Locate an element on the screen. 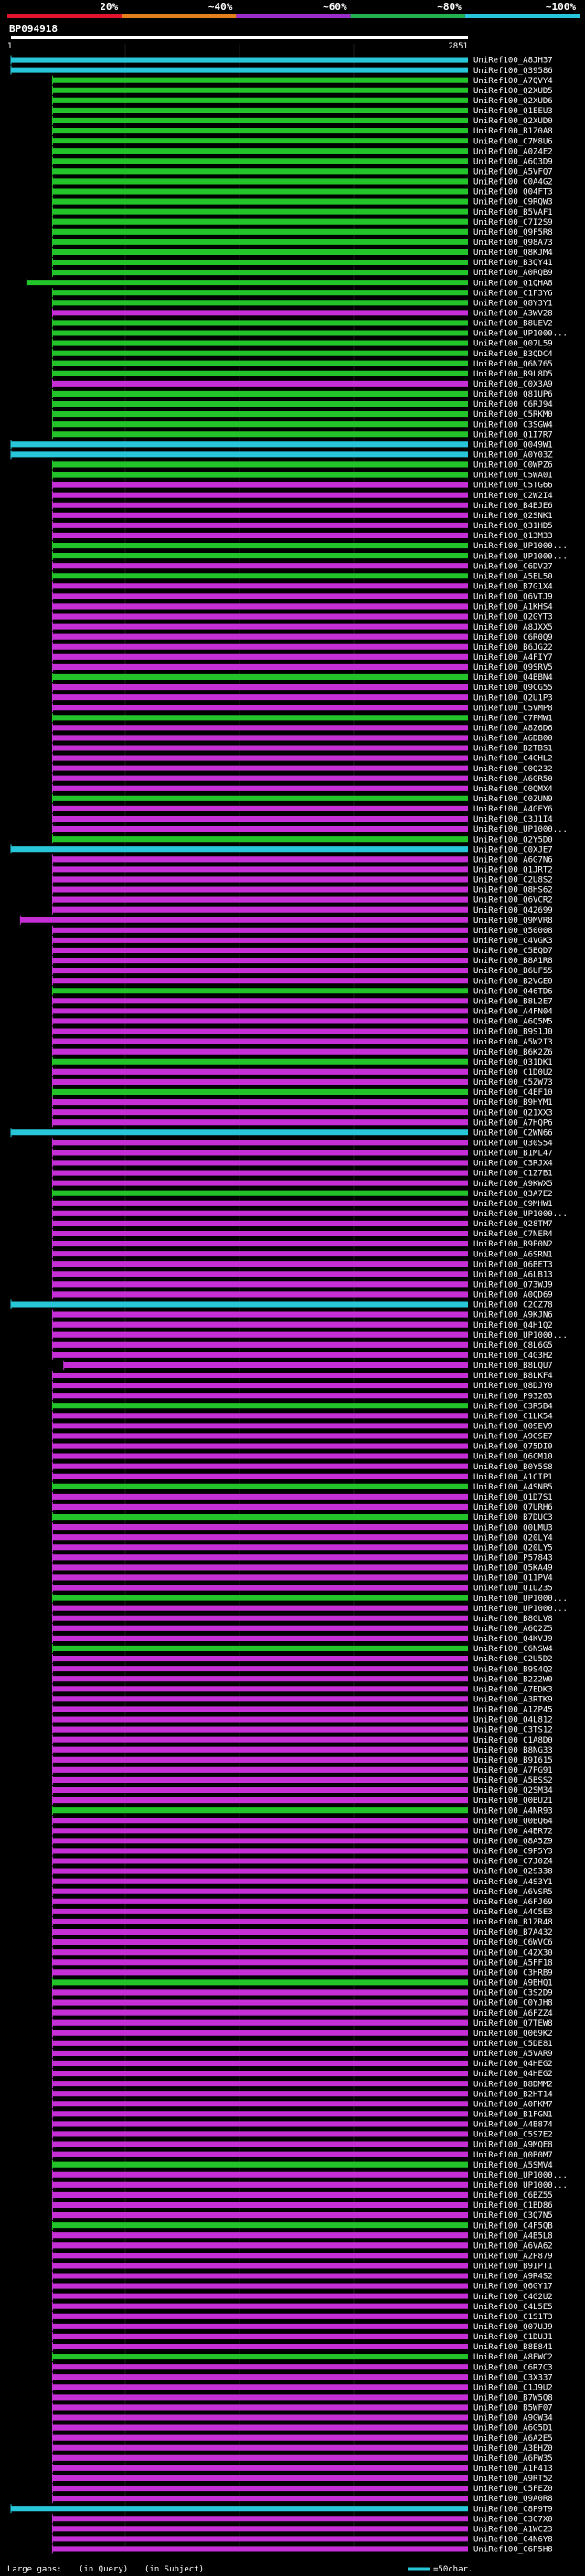 The width and height of the screenshot is (585, 2576). hit-row: UniRef100_B4BJE6 is located at coordinates (302, 505).